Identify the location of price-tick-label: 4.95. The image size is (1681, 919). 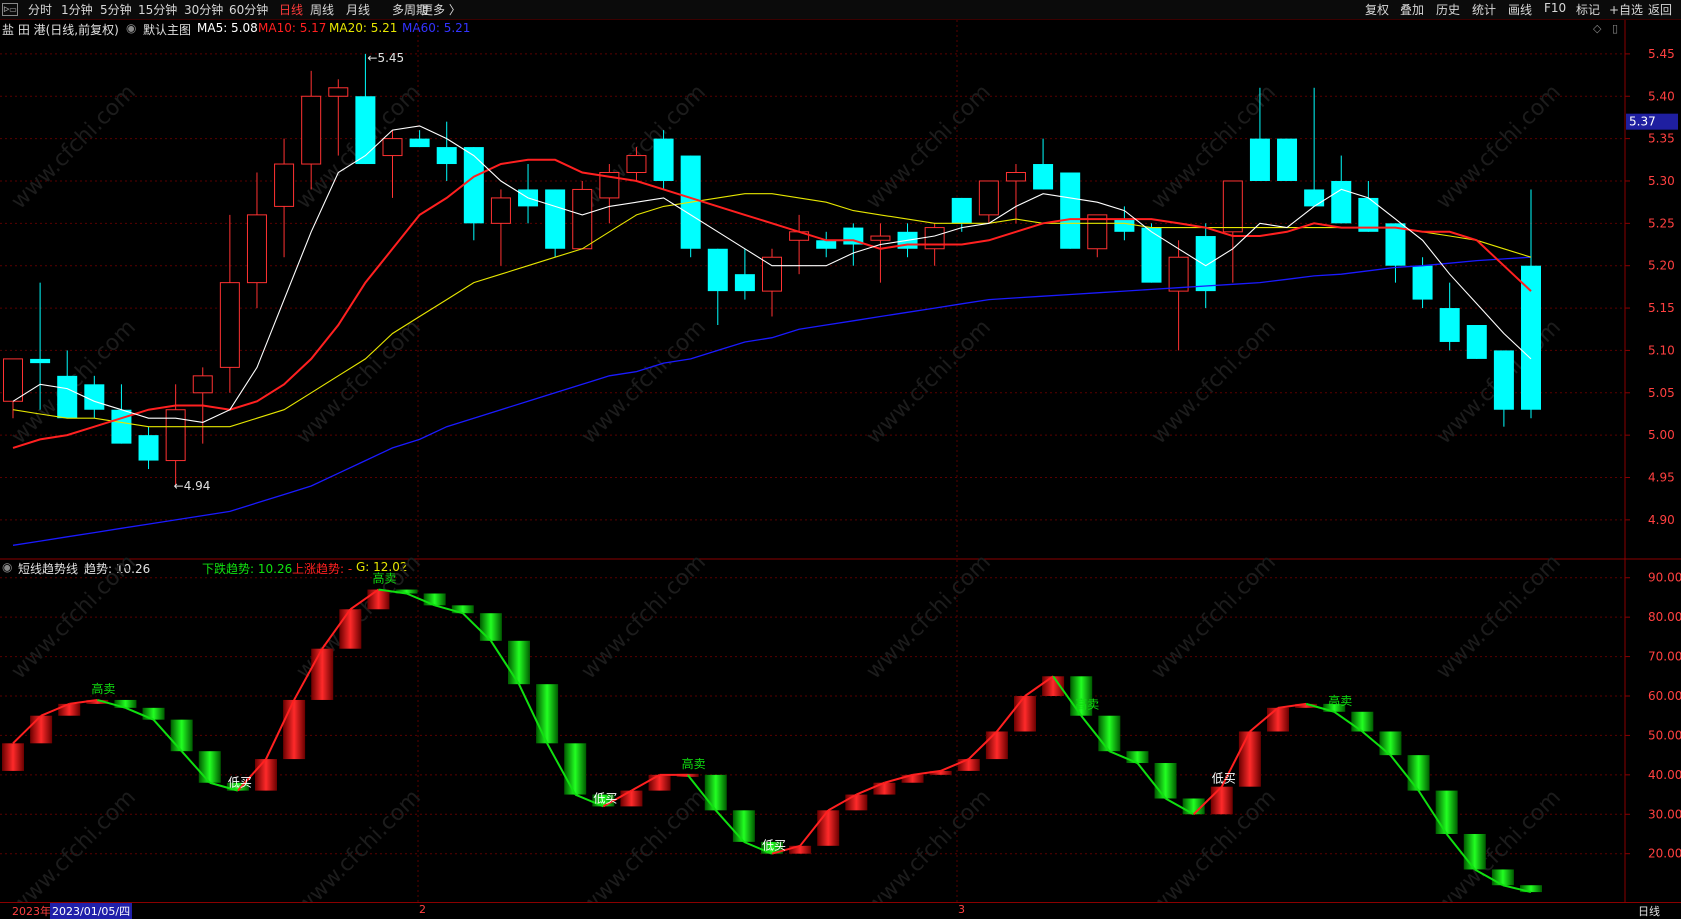
(1661, 478).